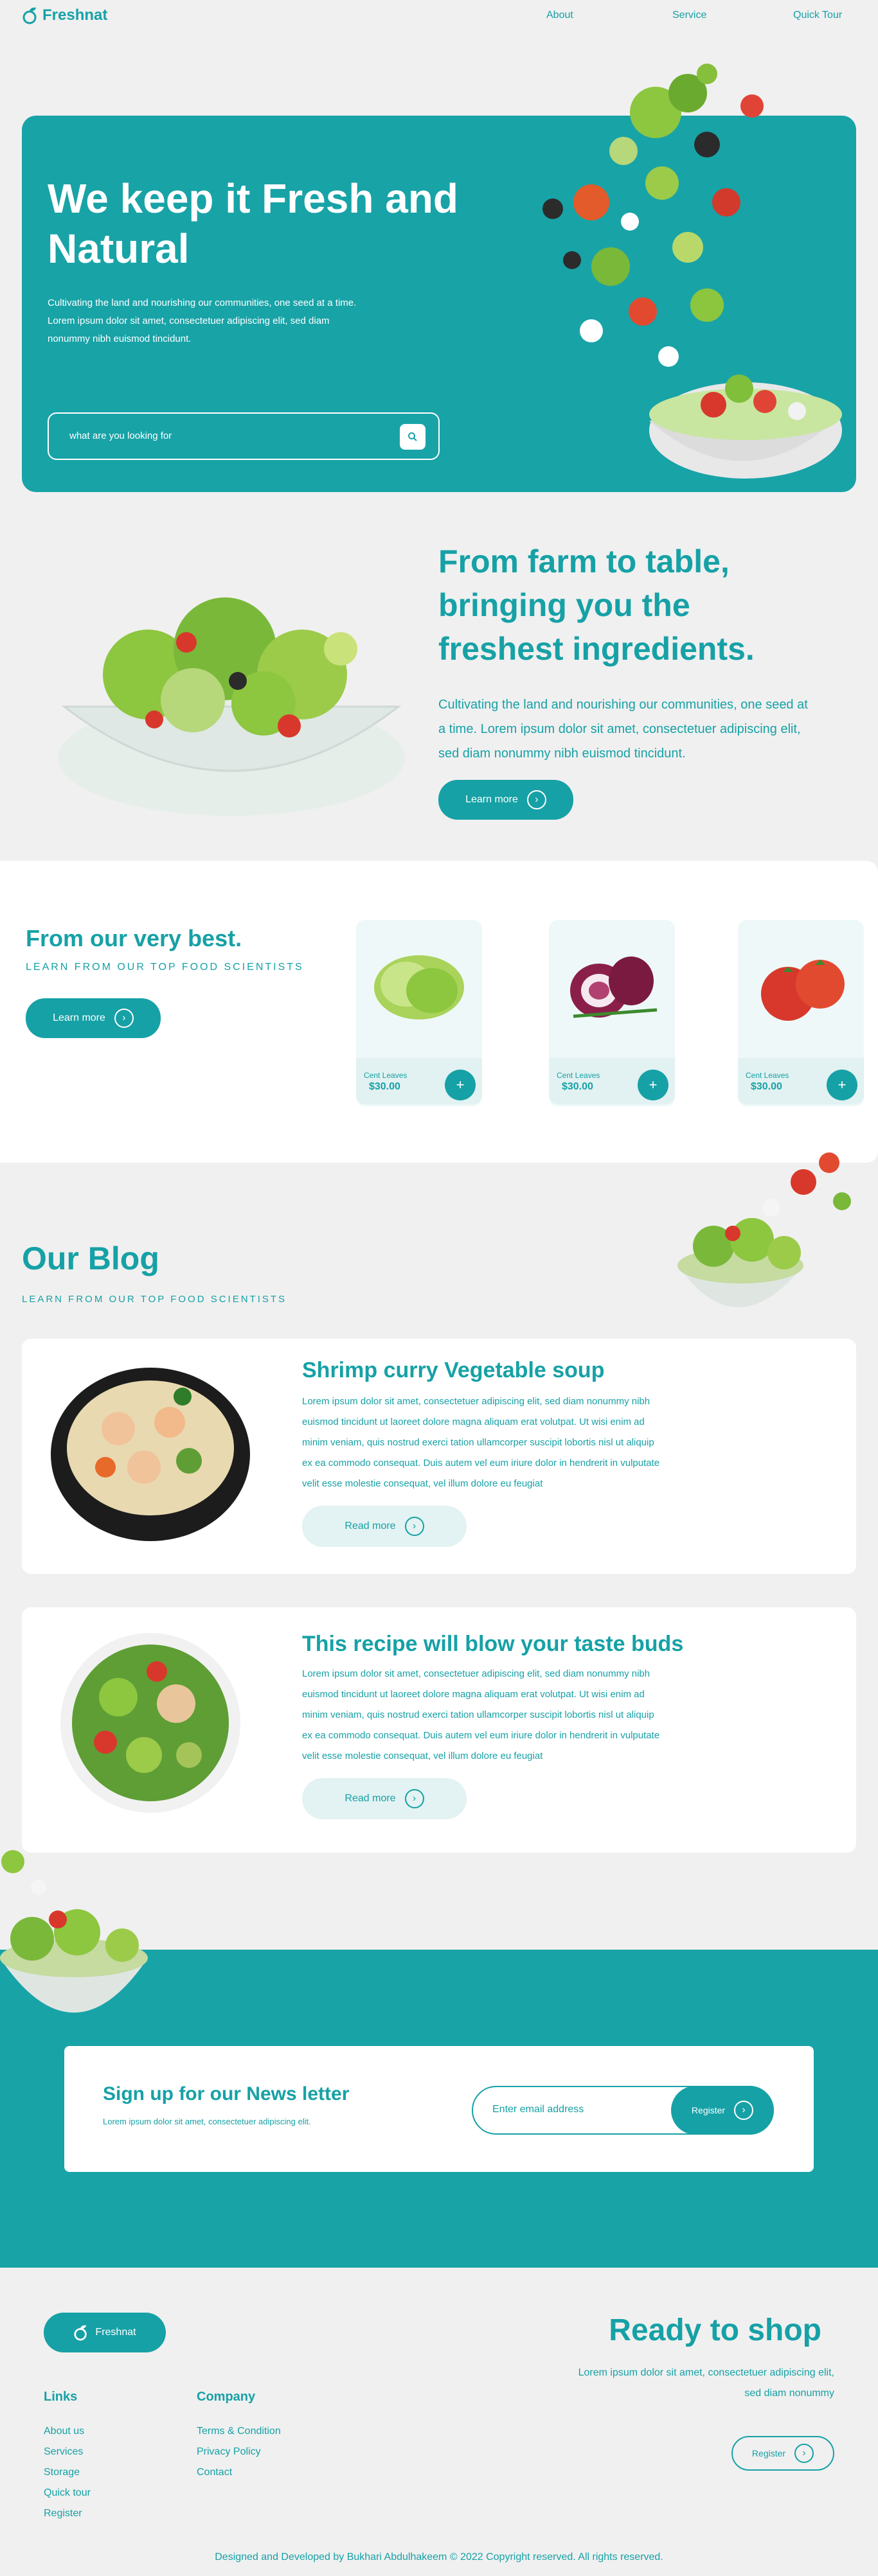  Describe the element at coordinates (134, 938) in the screenshot. I see `best-section-title: From our very best.` at that location.